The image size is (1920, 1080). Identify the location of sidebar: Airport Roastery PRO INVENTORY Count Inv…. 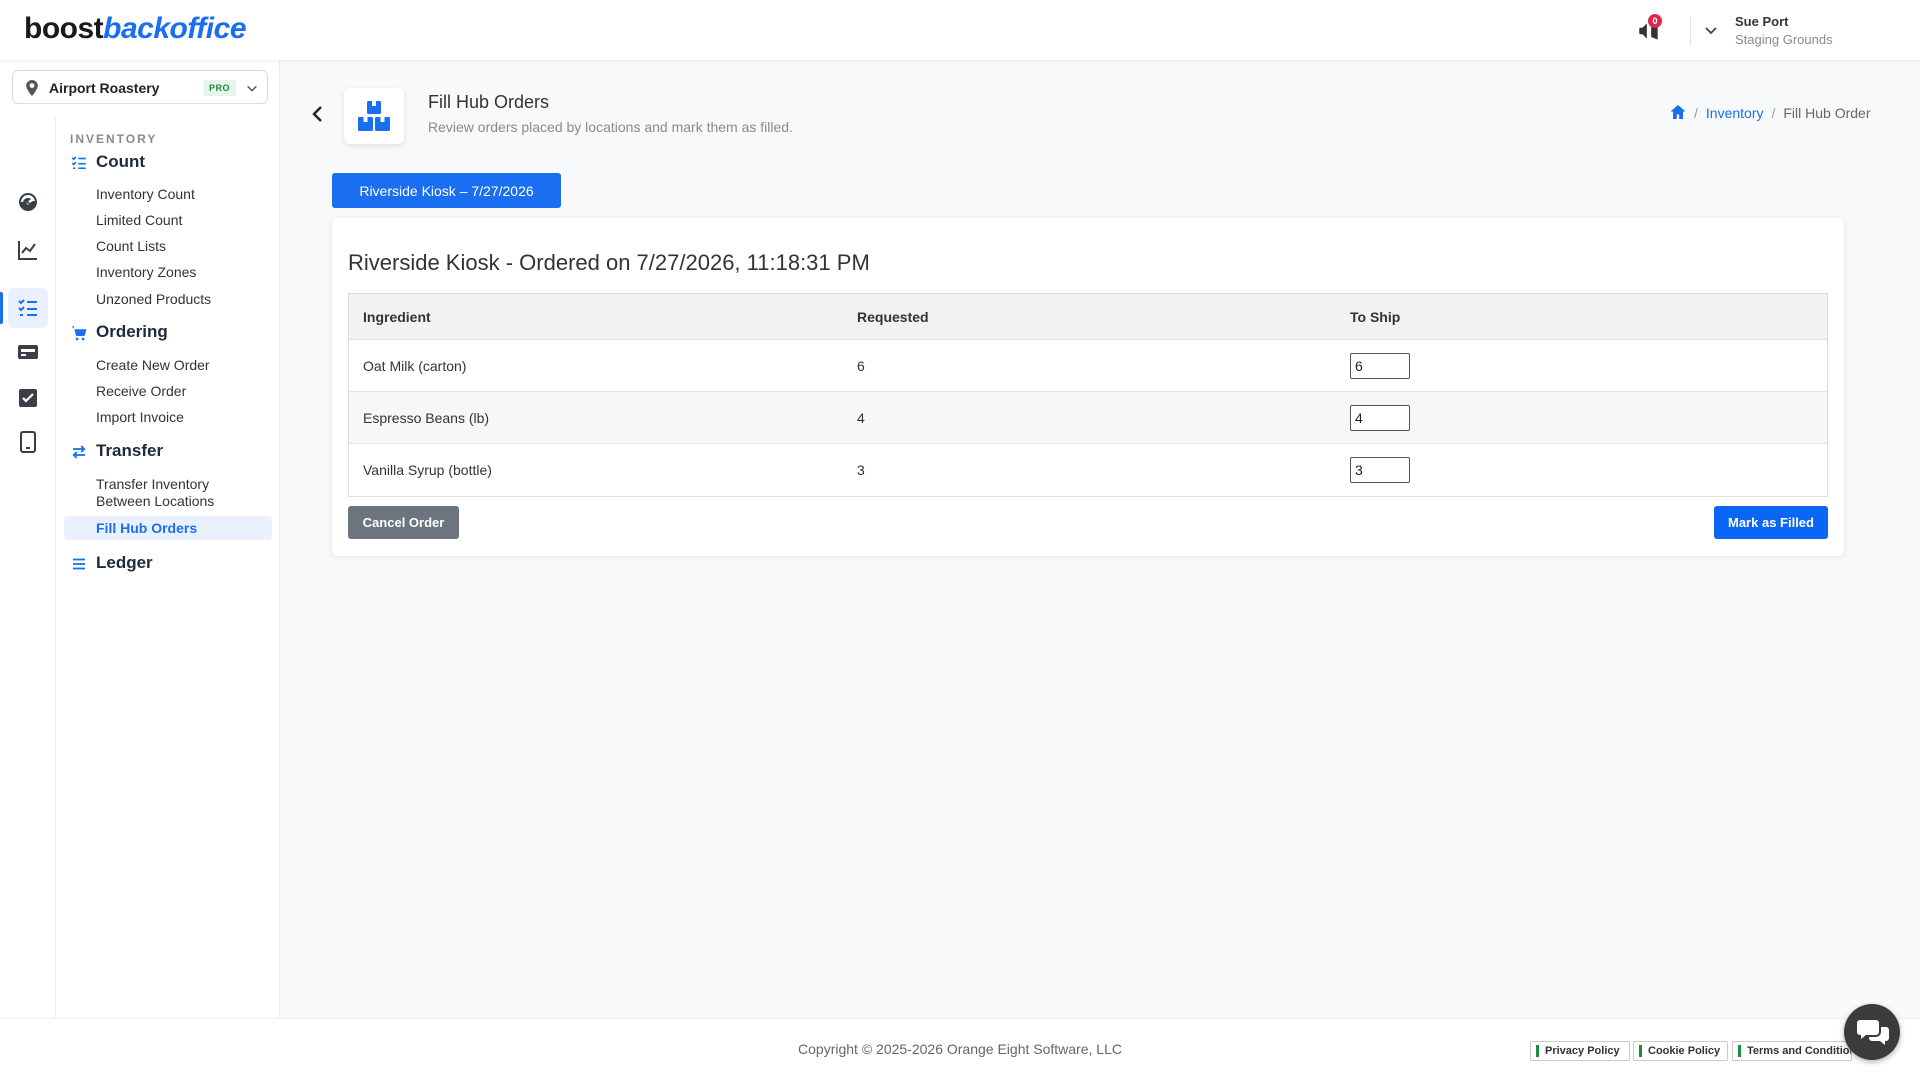
(140, 555).